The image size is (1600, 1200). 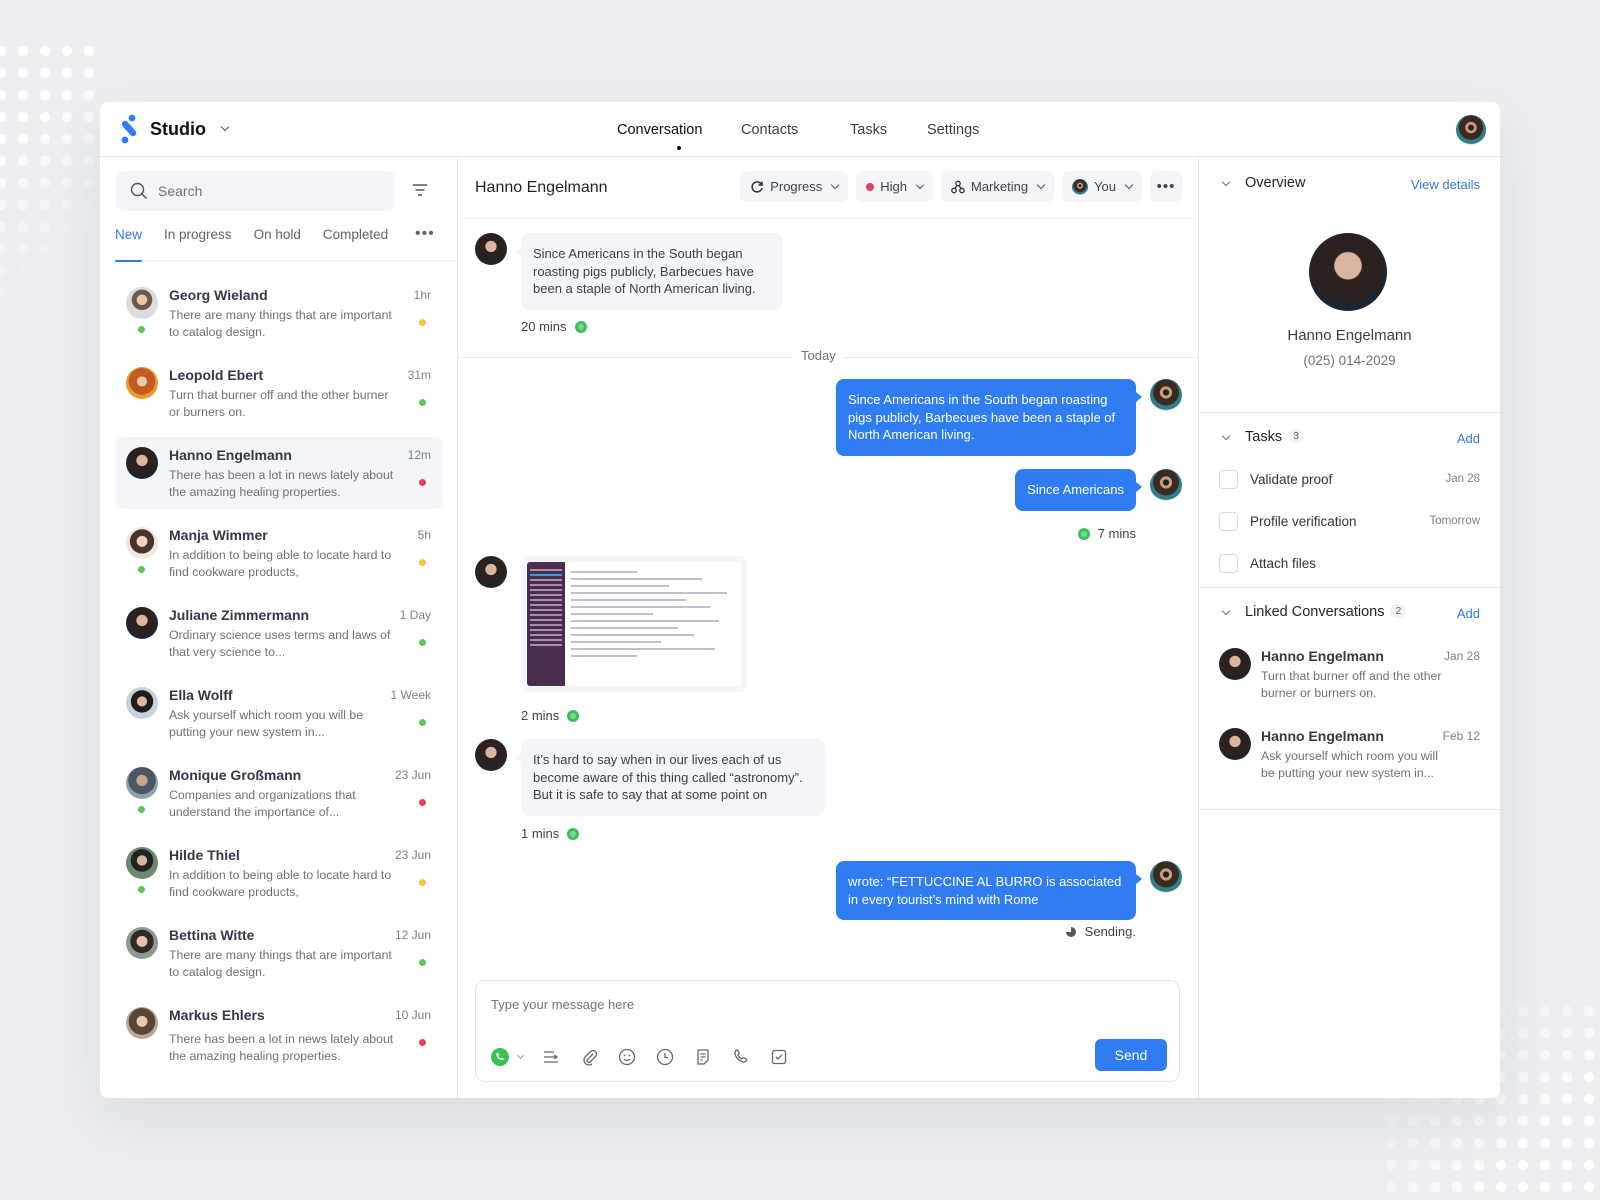 What do you see at coordinates (1349, 563) in the screenshot?
I see `task-item: Attach files` at bounding box center [1349, 563].